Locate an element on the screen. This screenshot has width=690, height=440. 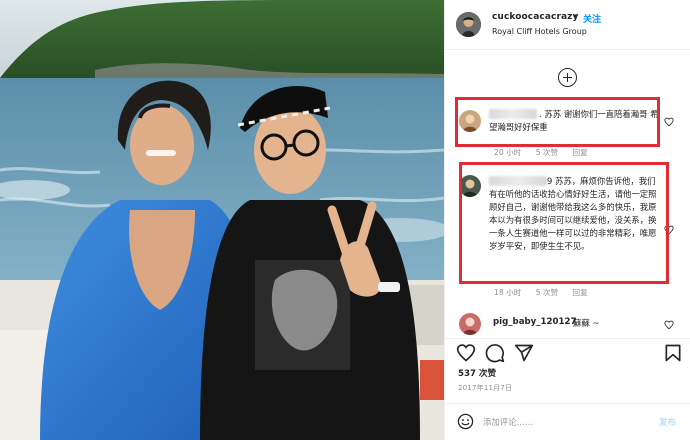
comment-input is located at coordinates (563, 422).